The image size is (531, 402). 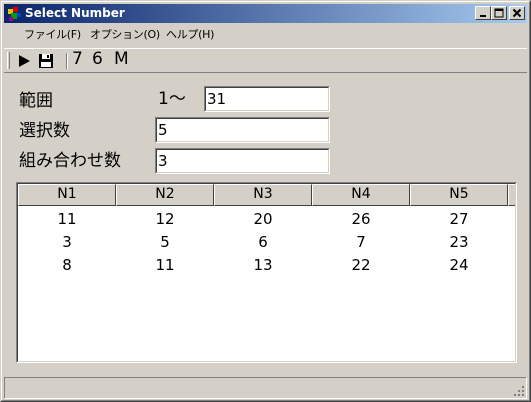 I want to click on range-input, so click(x=266, y=99).